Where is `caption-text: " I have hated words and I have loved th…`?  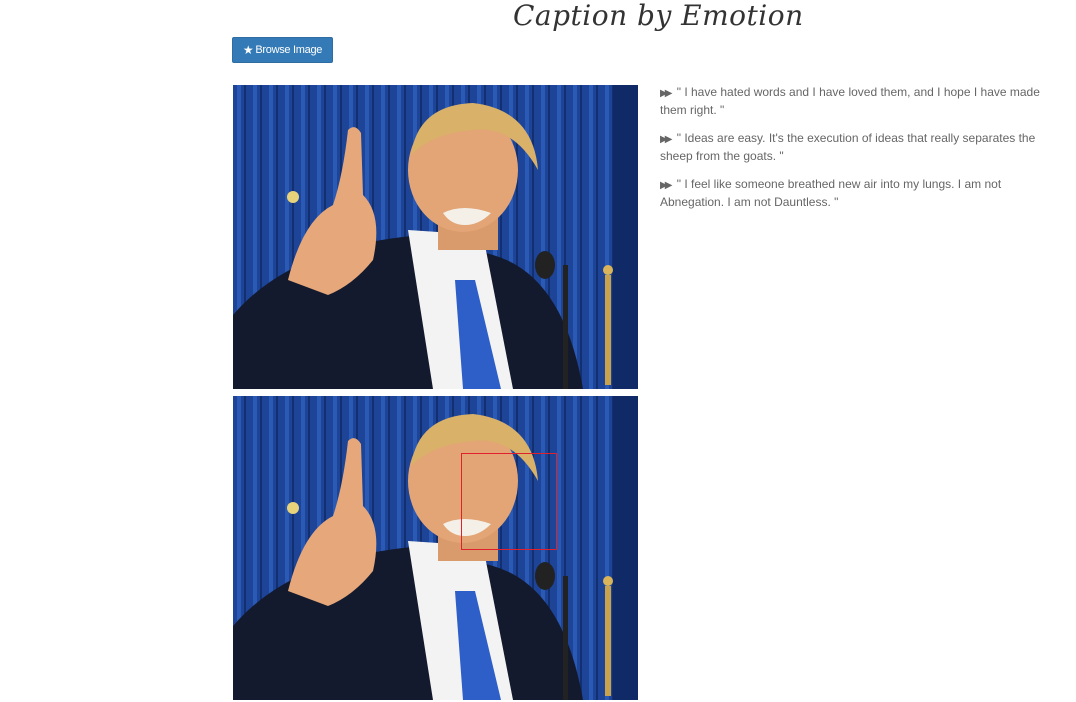 caption-text: " I have hated words and I have loved th… is located at coordinates (850, 101).